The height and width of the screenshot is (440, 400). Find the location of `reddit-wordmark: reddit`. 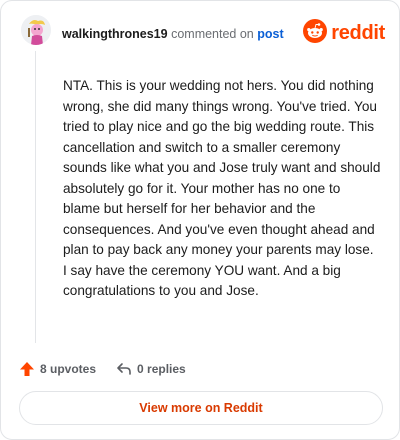

reddit-wordmark: reddit is located at coordinates (358, 32).